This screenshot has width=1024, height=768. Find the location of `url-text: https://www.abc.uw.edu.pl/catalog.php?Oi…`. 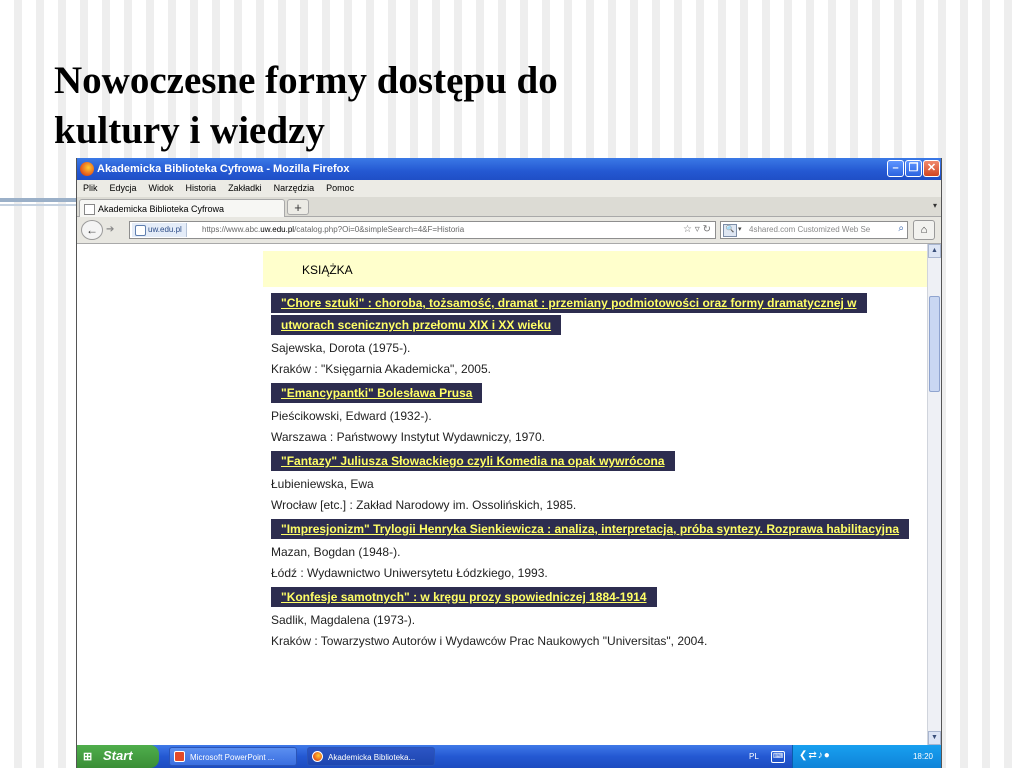

url-text: https://www.abc.uw.edu.pl/catalog.php?Oi… is located at coordinates (333, 229).